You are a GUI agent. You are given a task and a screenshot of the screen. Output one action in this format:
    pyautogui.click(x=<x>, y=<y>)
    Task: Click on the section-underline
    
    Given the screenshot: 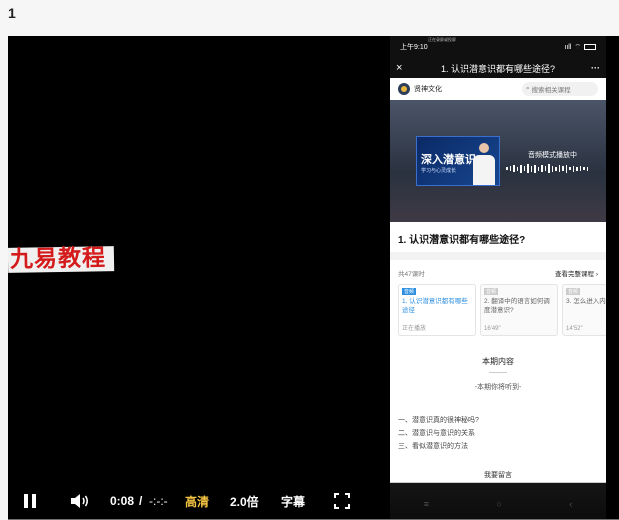 What is the action you would take?
    pyautogui.click(x=498, y=372)
    